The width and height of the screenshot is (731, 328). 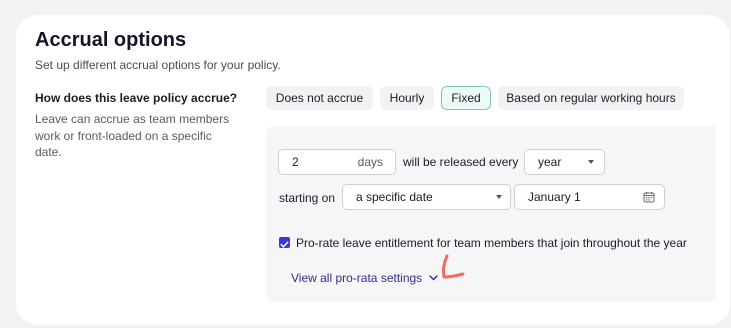 I want to click on checkmark-icon, so click(x=284, y=244).